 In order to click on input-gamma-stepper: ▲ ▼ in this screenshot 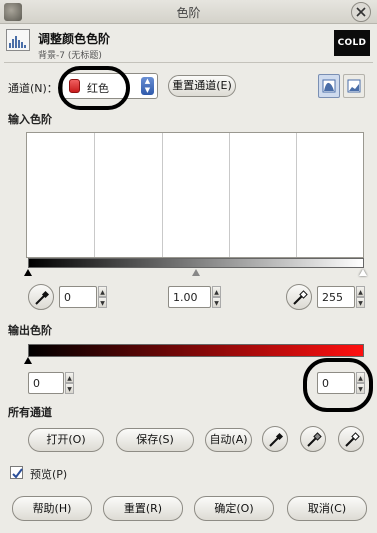, I will do `click(216, 297)`.